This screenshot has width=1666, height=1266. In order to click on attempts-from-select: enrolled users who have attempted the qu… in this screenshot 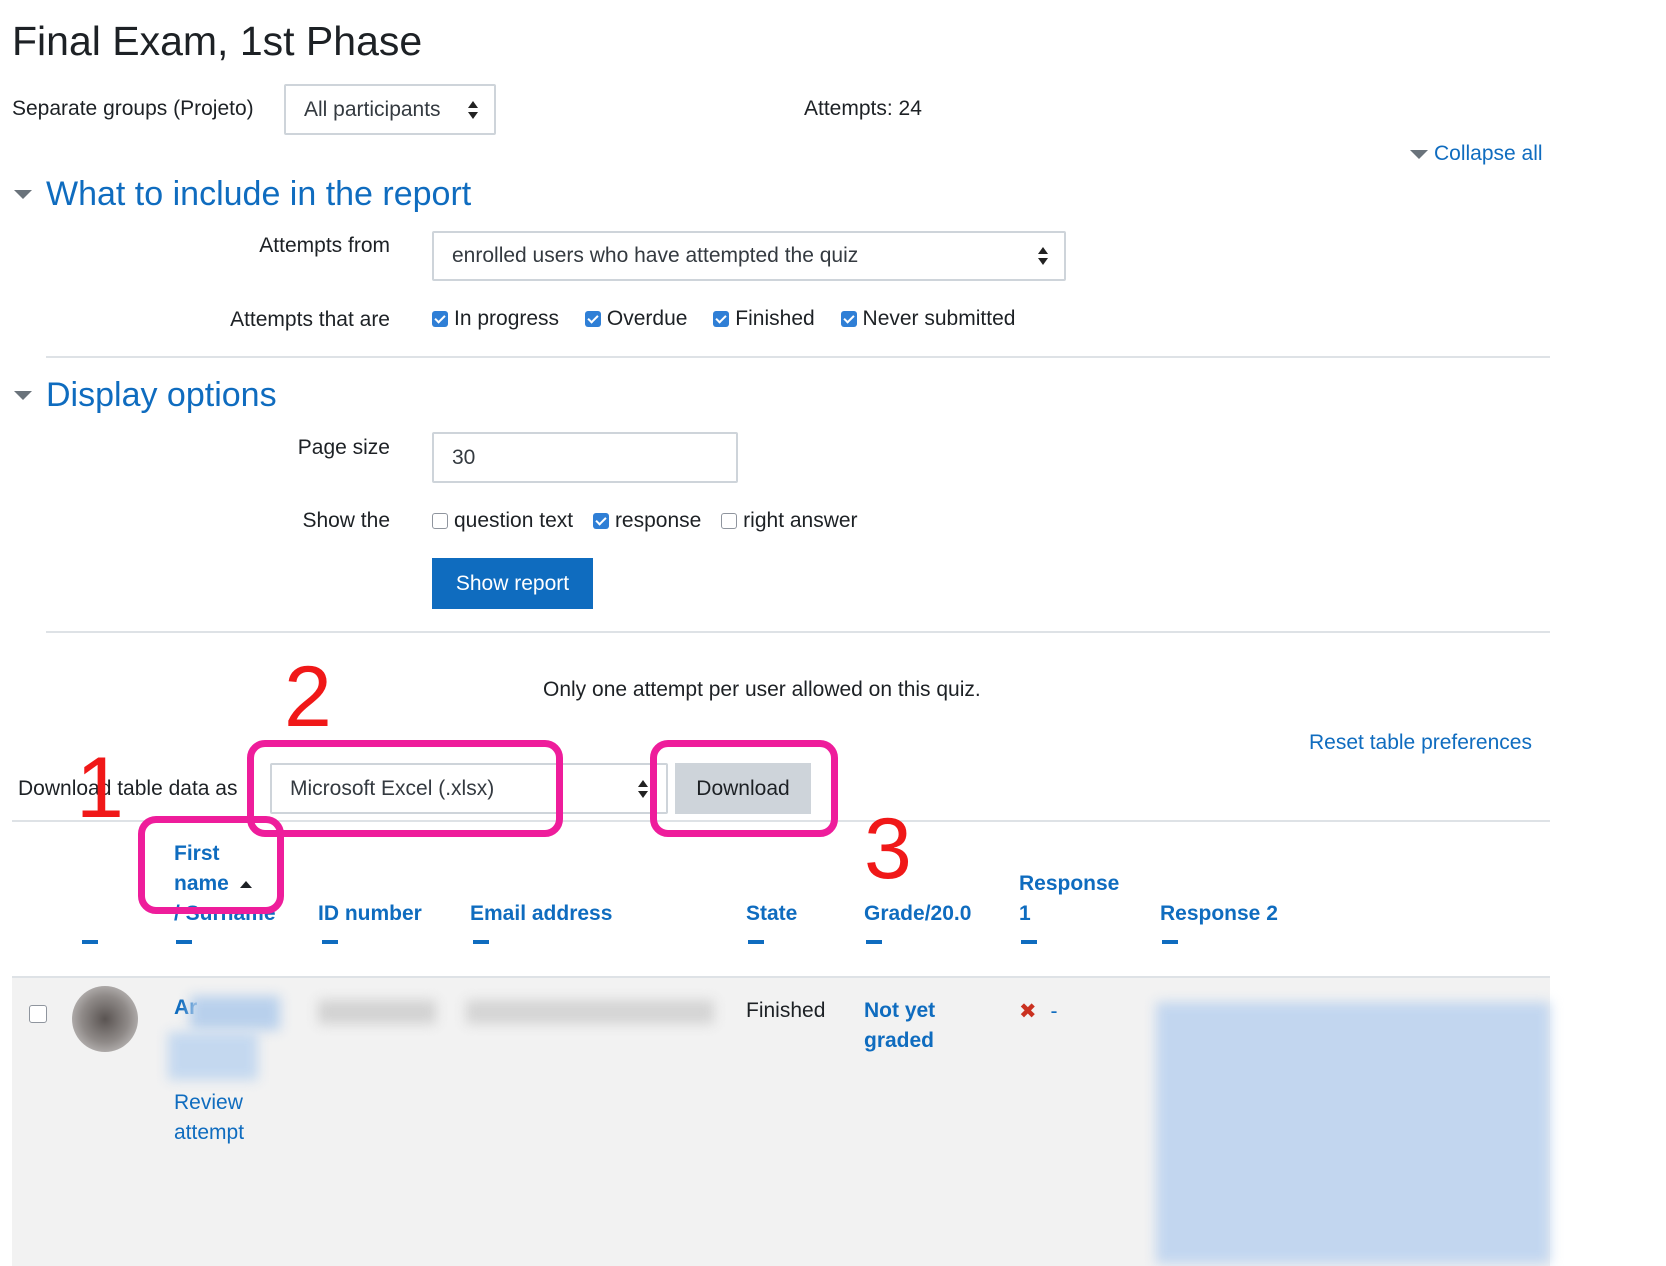, I will do `click(749, 256)`.